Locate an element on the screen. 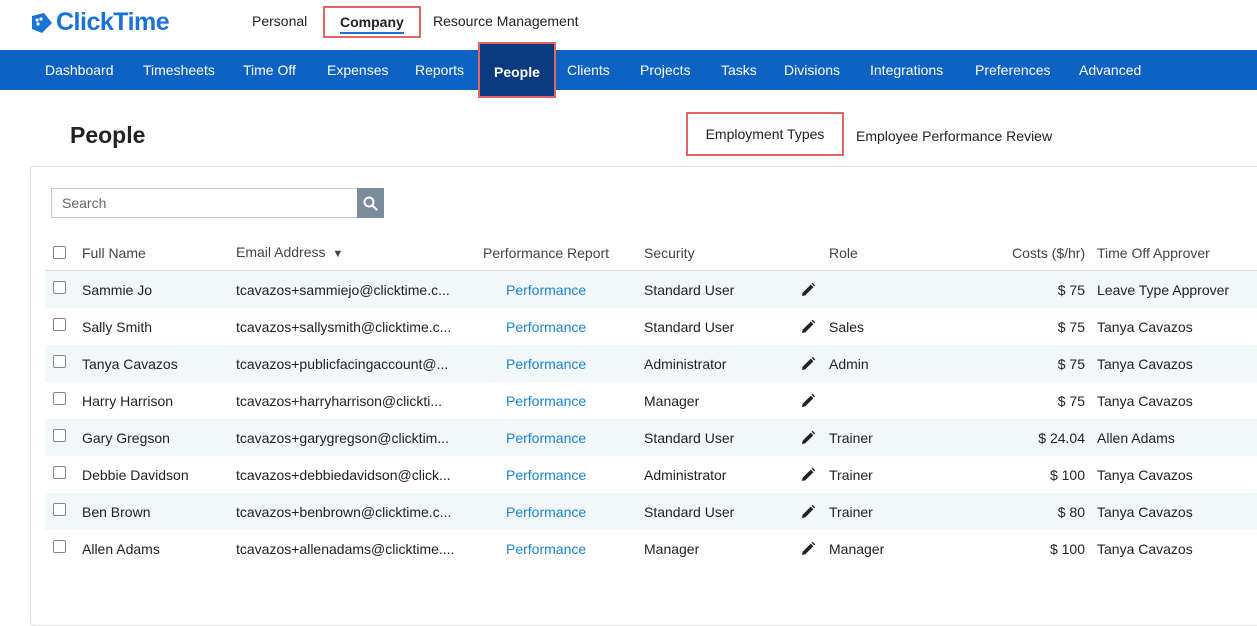 Image resolution: width=1257 pixels, height=626 pixels. brand-name: ClickTime is located at coordinates (113, 22).